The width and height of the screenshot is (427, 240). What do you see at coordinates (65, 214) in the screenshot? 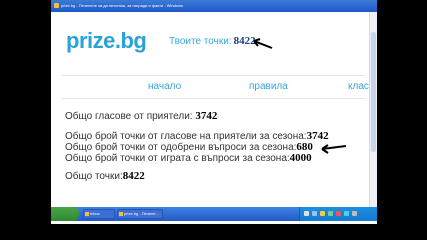
I see `start-button` at bounding box center [65, 214].